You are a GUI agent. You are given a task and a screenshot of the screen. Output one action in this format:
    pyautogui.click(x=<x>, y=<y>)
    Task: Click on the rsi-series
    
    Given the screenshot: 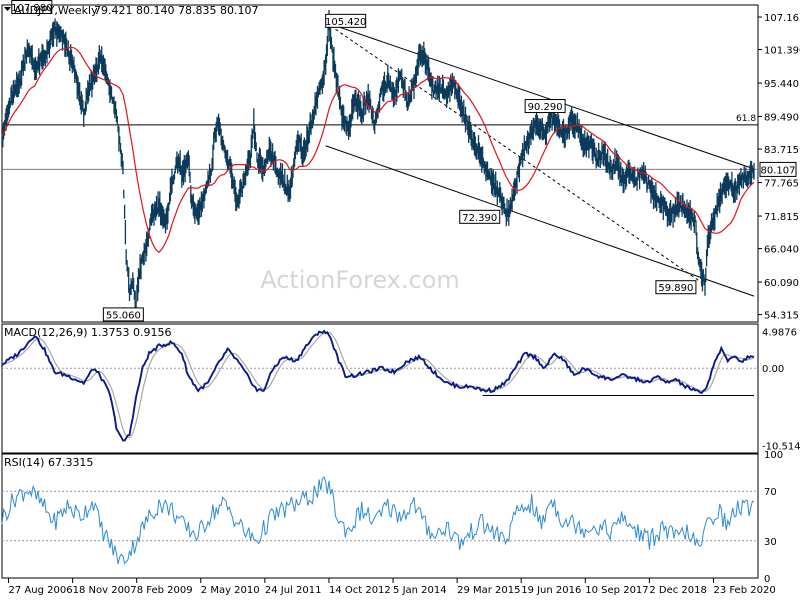 What is the action you would take?
    pyautogui.click(x=378, y=520)
    